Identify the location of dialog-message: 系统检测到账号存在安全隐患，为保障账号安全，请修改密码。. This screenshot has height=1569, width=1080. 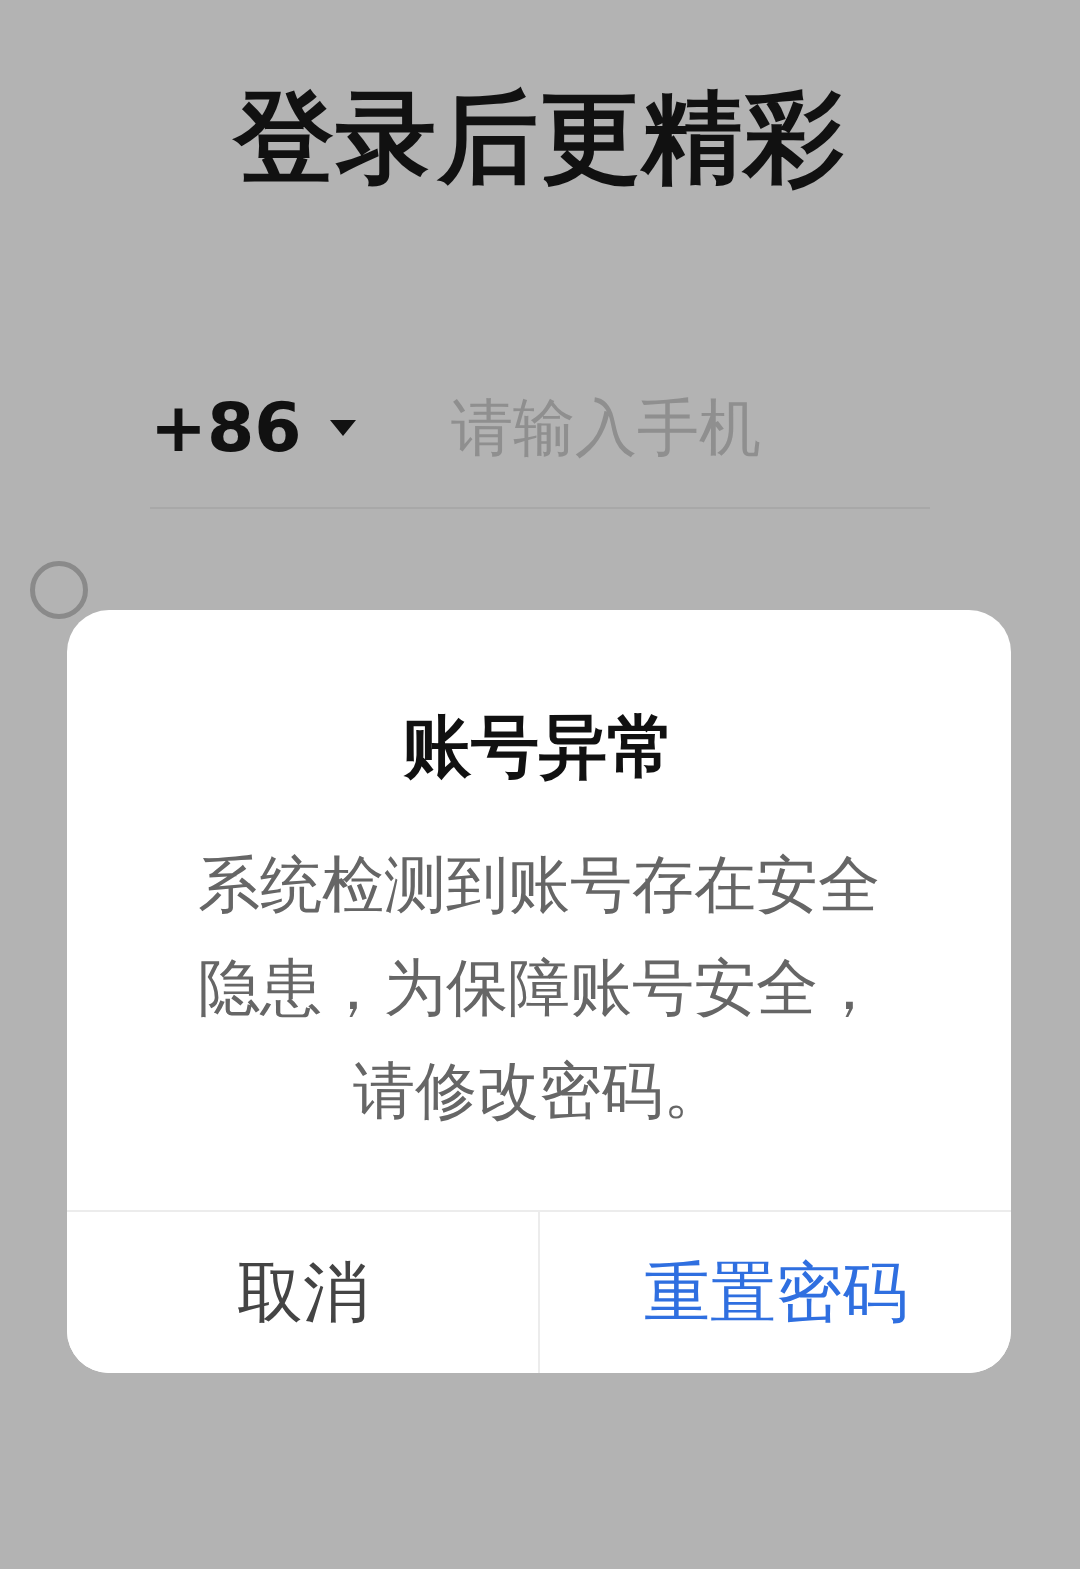
(539, 988).